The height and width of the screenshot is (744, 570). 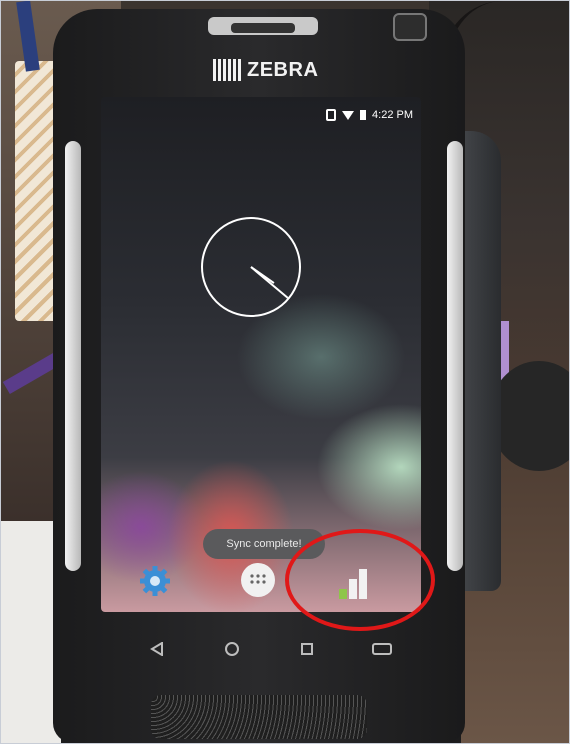 I want to click on analog-clock-widget, so click(x=251, y=267).